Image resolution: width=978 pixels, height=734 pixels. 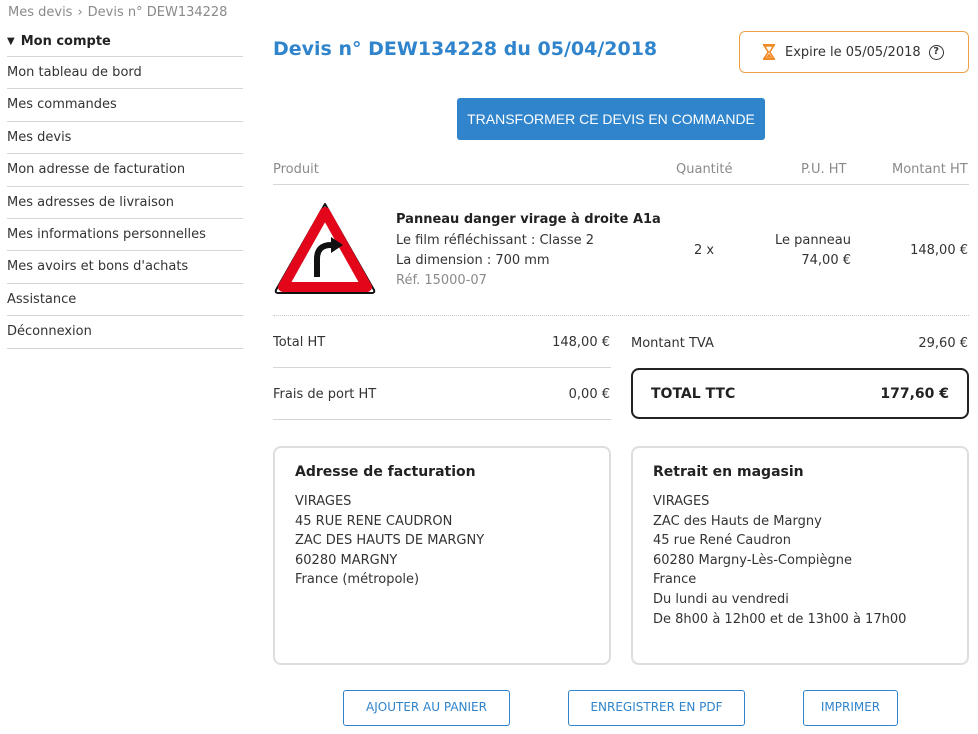 I want to click on sidebar-item-personal-info: Mes informations personnelles, so click(x=125, y=235).